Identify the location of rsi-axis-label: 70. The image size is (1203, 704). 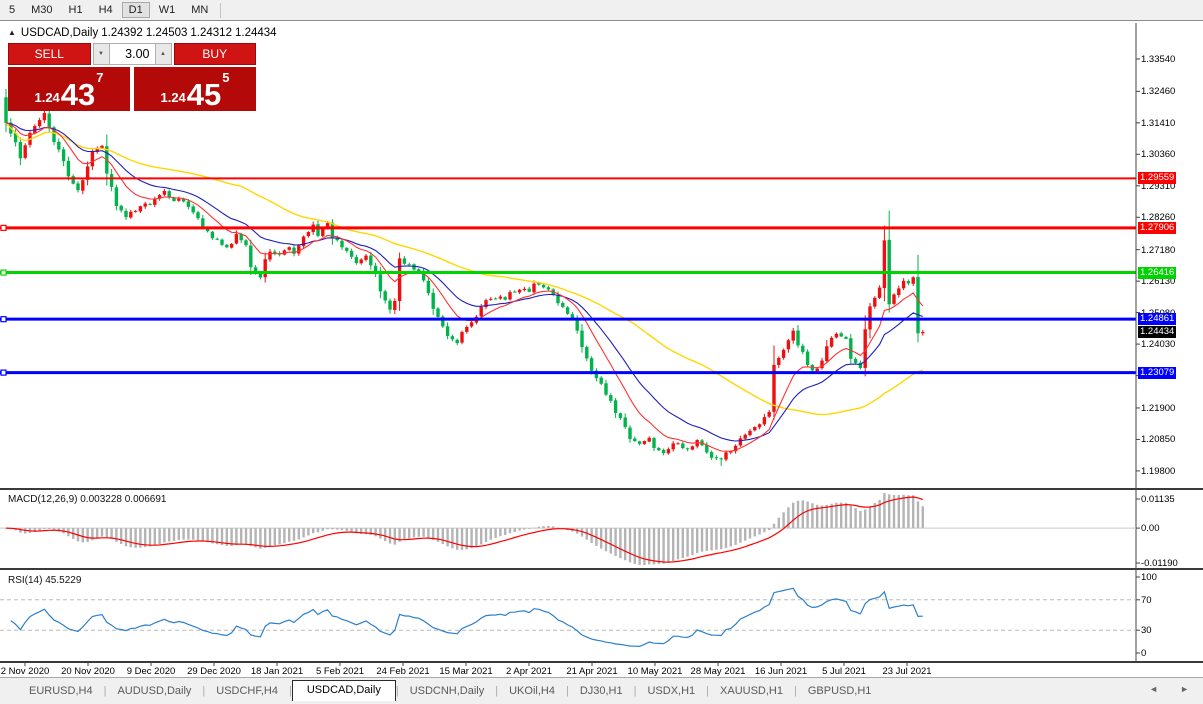
(1146, 600).